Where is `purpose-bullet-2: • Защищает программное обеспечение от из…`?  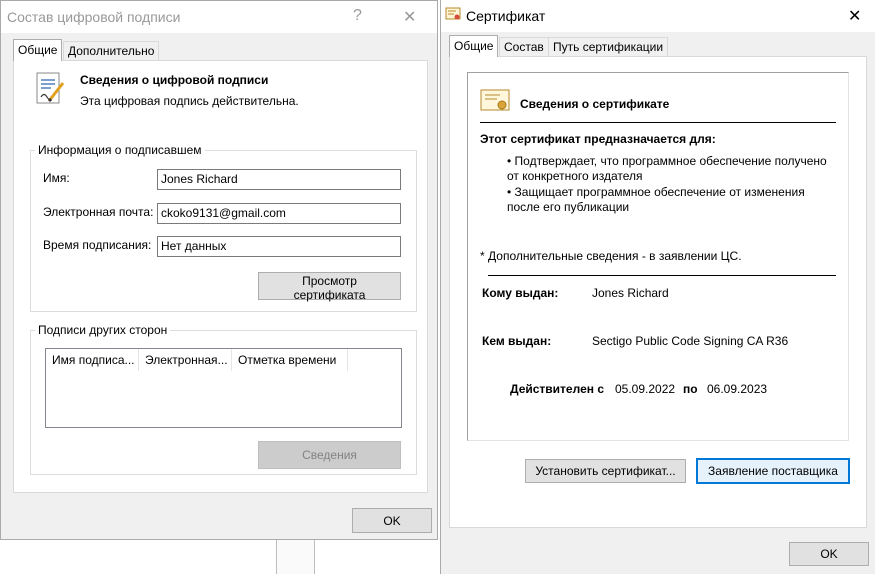 purpose-bullet-2: • Защищает программное обеспечение от из… is located at coordinates (656, 192).